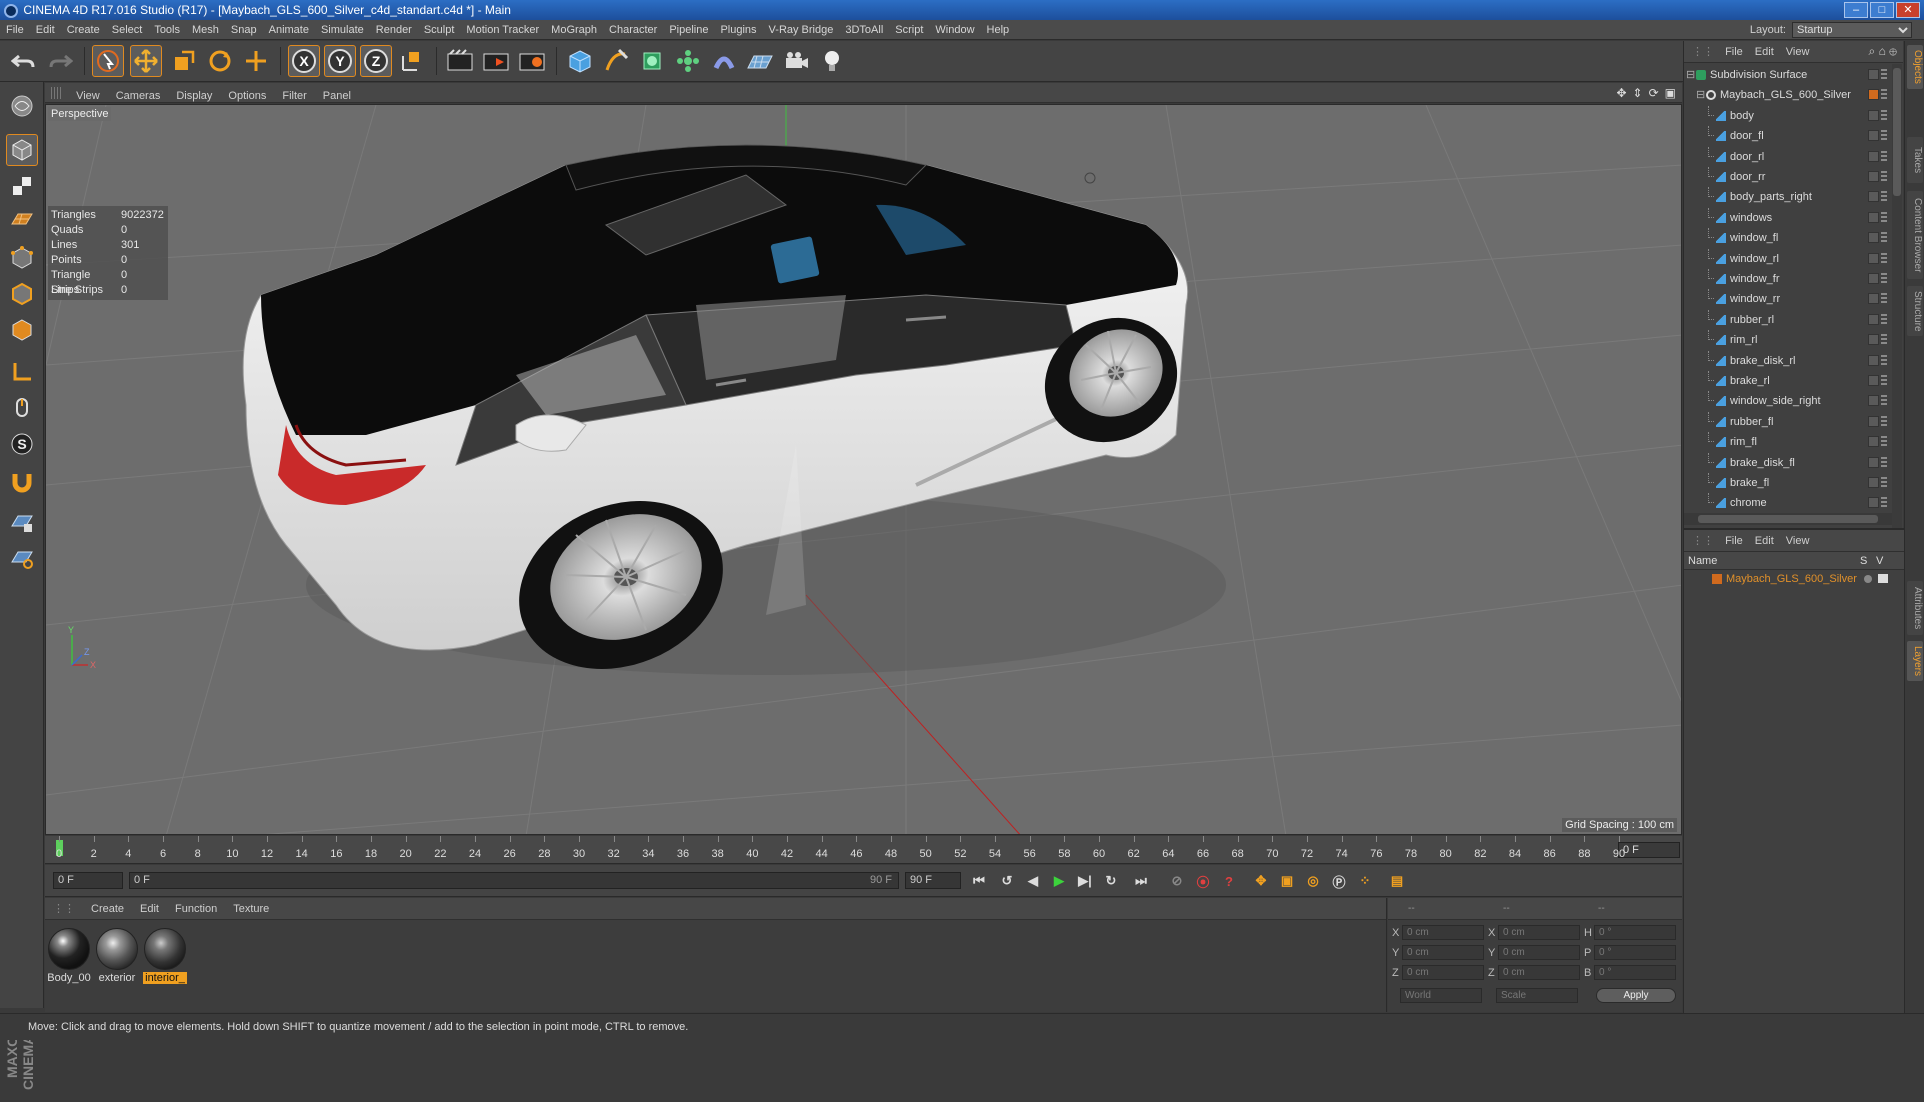 This screenshot has height=1102, width=1924. Describe the element at coordinates (22, 330) in the screenshot. I see `polygons-mode-icon` at that location.